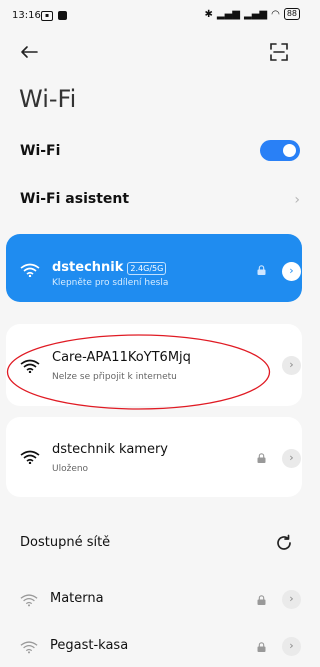  What do you see at coordinates (154, 199) in the screenshot?
I see `wifi-assistant-row: Wi-Fi asistent ›` at bounding box center [154, 199].